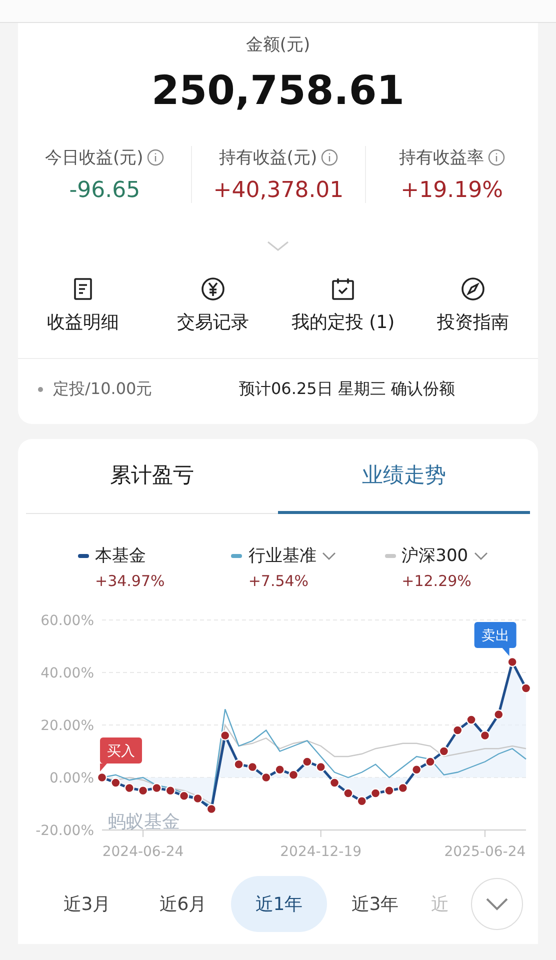  What do you see at coordinates (347, 389) in the screenshot?
I see `plan-note: 预计06.25日 星期三 确认份额` at bounding box center [347, 389].